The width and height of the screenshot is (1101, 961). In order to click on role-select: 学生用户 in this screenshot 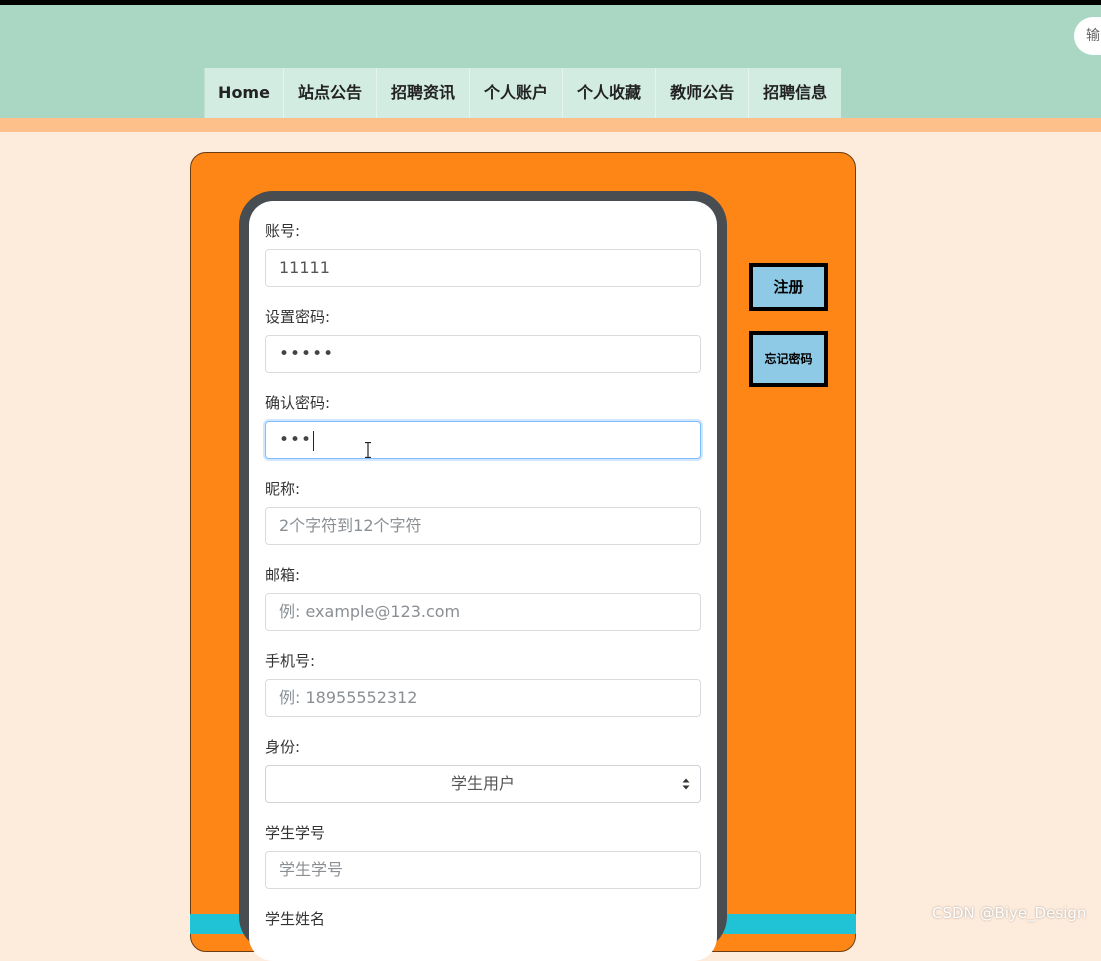, I will do `click(483, 784)`.